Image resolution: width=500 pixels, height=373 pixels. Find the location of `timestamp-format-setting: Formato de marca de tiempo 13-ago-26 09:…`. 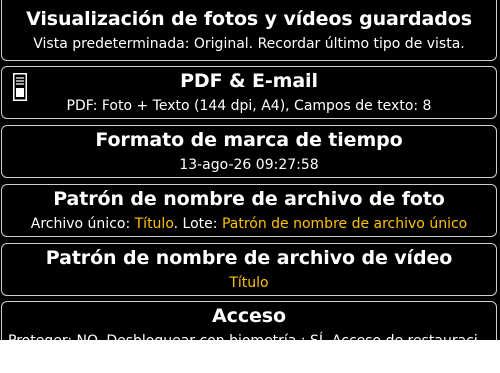

timestamp-format-setting: Formato de marca de tiempo 13-ago-26 09:… is located at coordinates (249, 151).